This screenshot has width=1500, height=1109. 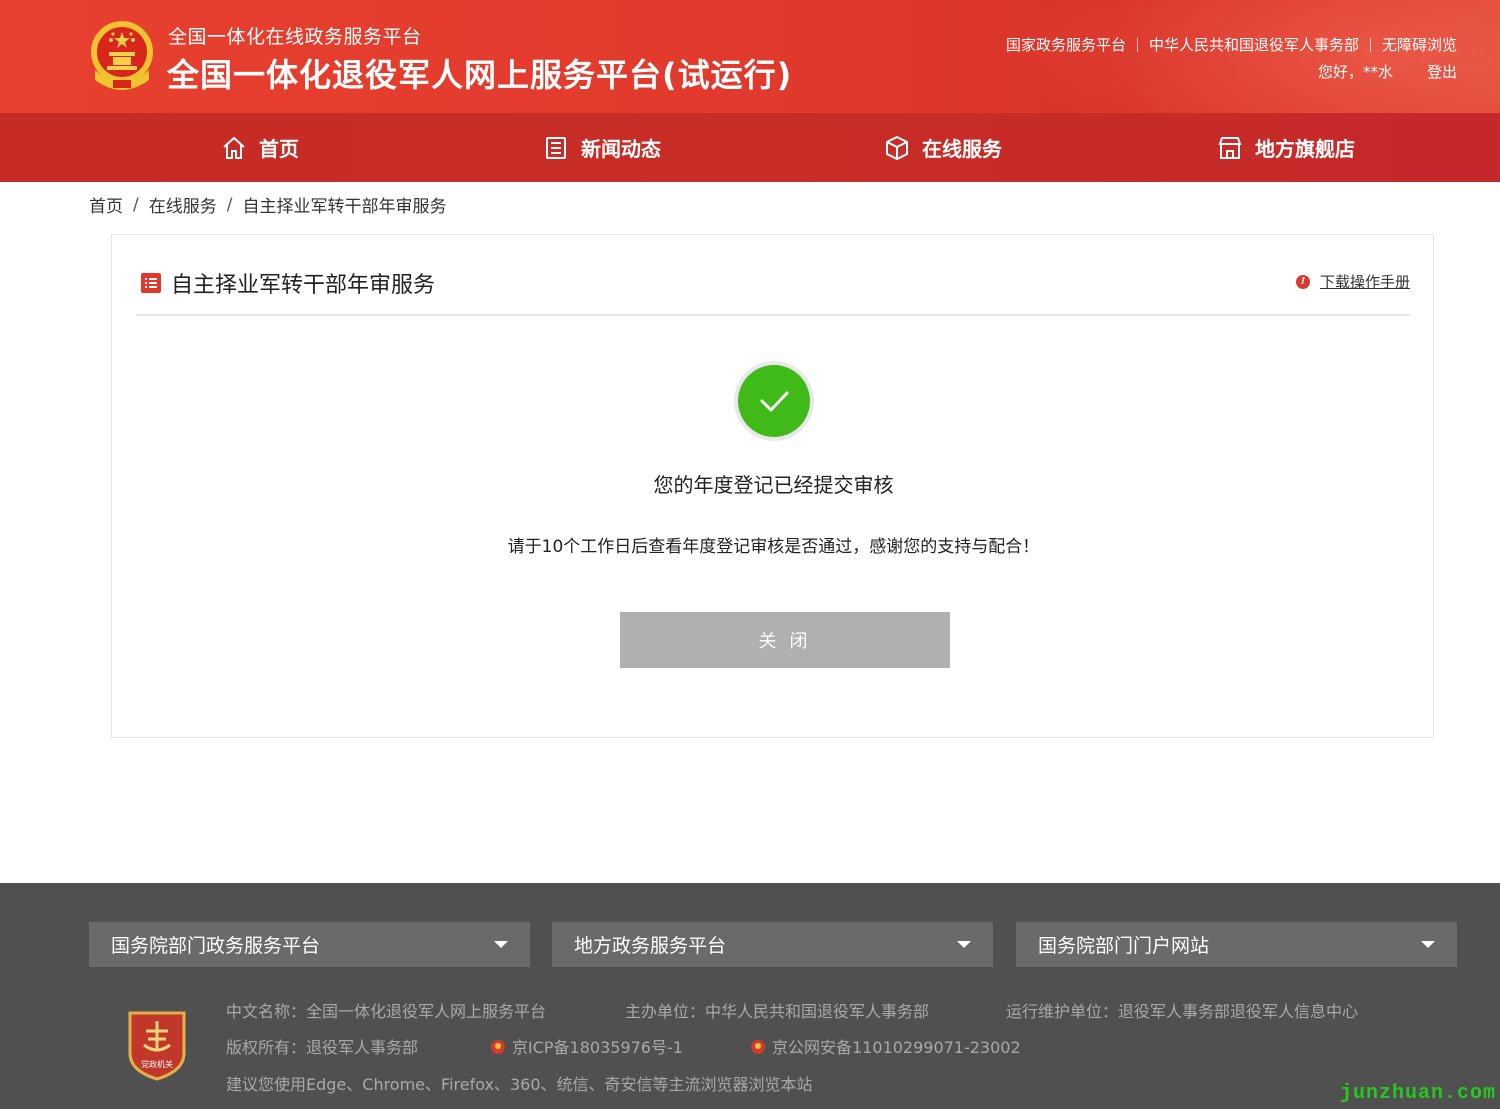 What do you see at coordinates (344, 207) in the screenshot?
I see `breadcrumb-current: 自主择业军转干部年审服务` at bounding box center [344, 207].